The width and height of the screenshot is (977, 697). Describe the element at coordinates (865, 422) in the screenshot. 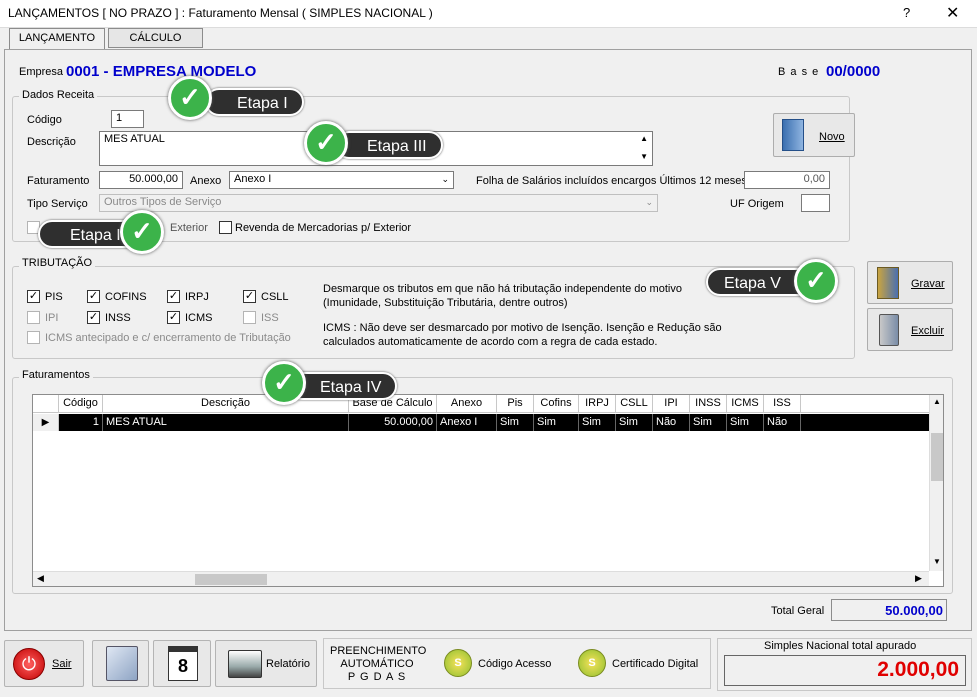

I see `table-cell-filler` at that location.